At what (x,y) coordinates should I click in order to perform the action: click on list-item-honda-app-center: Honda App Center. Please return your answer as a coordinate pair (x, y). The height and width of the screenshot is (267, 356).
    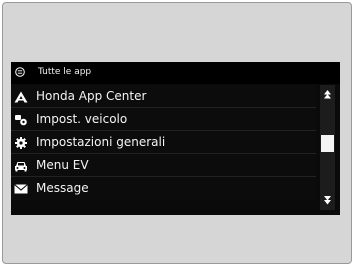
    Looking at the image, I should click on (163, 96).